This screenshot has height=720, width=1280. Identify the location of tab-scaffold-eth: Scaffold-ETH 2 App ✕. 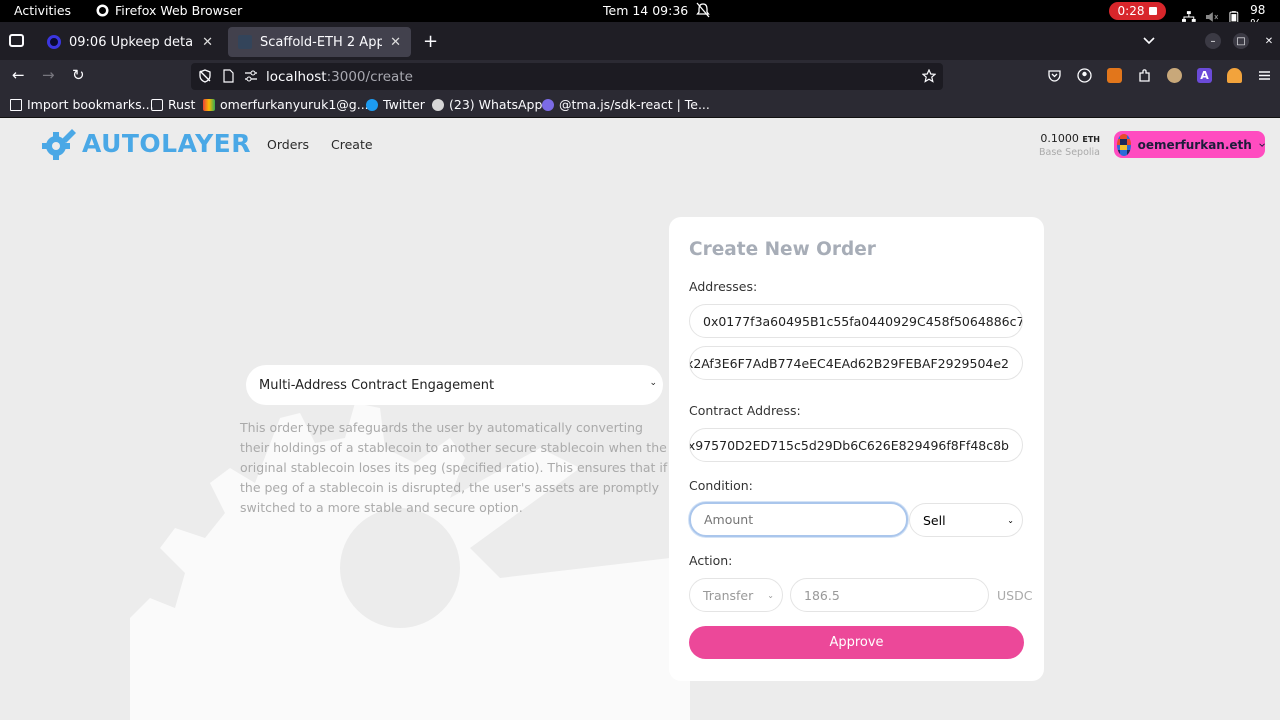
(319, 42).